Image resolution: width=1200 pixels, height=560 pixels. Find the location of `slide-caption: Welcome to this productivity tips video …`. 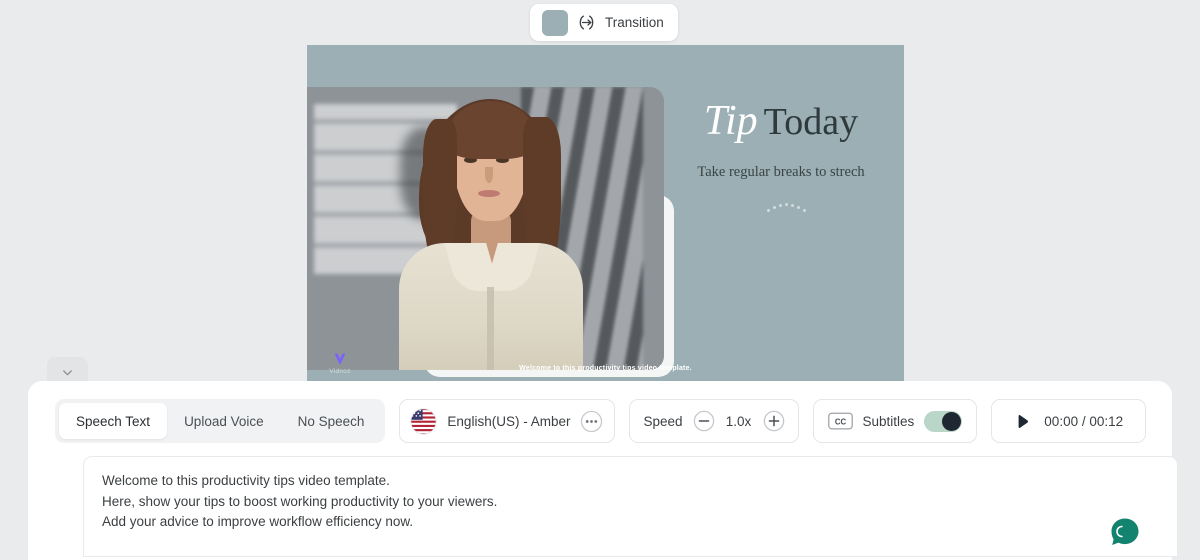

slide-caption: Welcome to this productivity tips video … is located at coordinates (605, 368).